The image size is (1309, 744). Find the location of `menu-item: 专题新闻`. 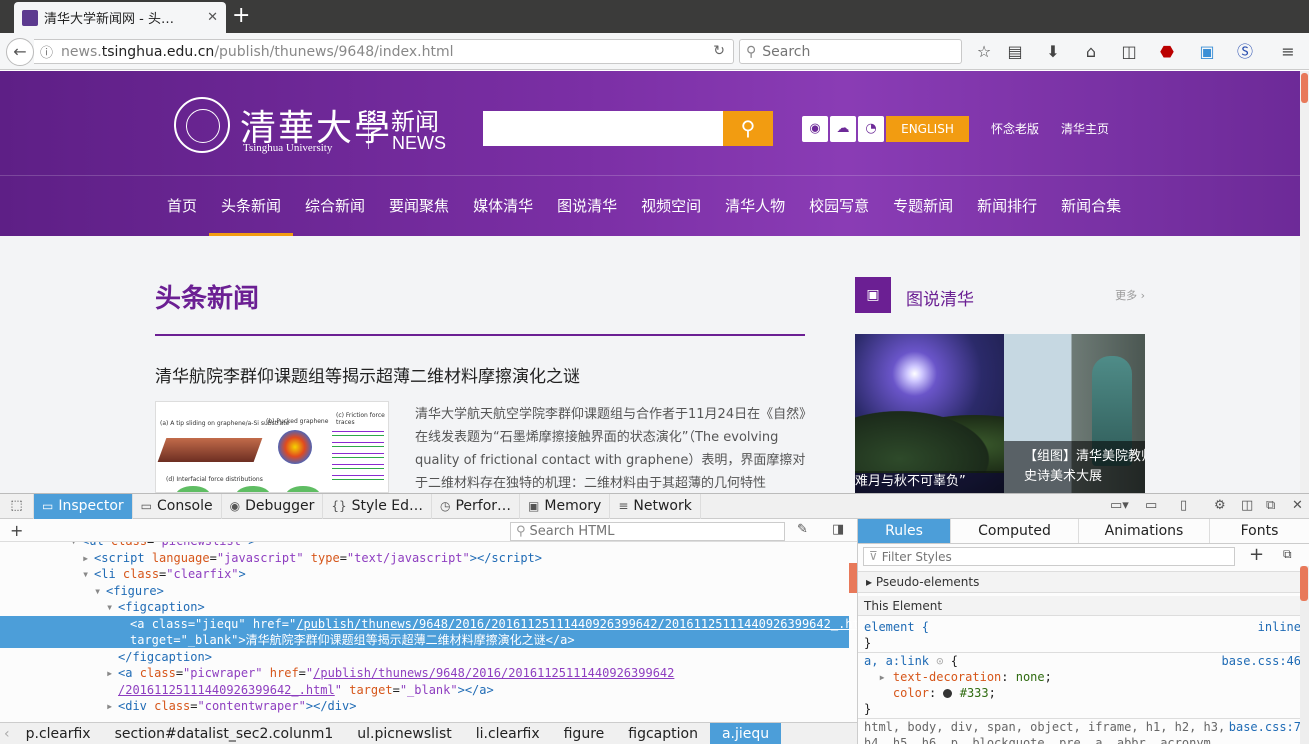

menu-item: 专题新闻 is located at coordinates (923, 206).